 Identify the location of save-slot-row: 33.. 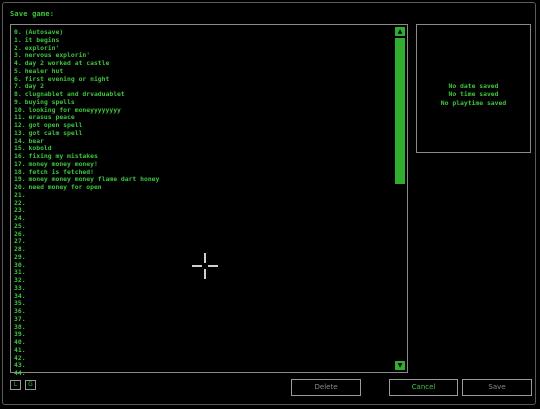
(204, 288).